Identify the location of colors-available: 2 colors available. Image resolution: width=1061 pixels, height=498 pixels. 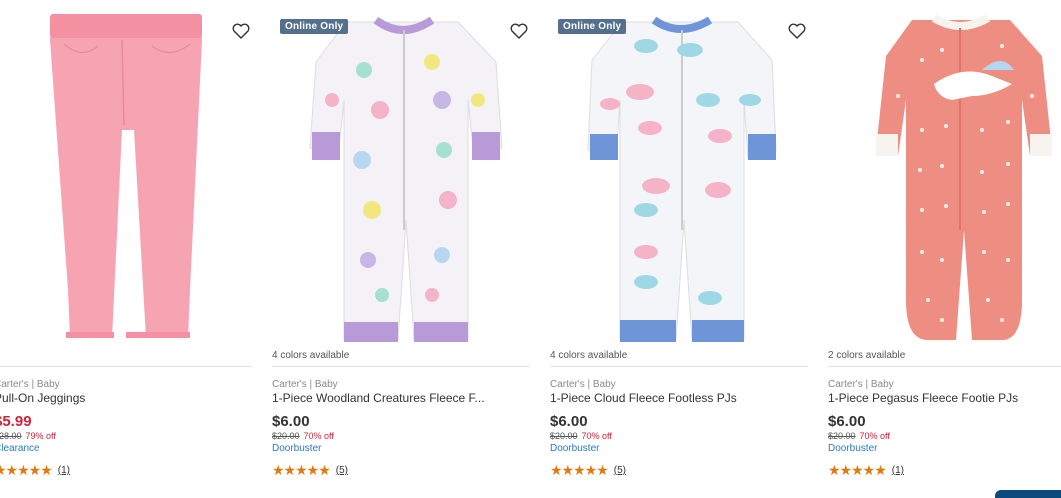
(866, 355).